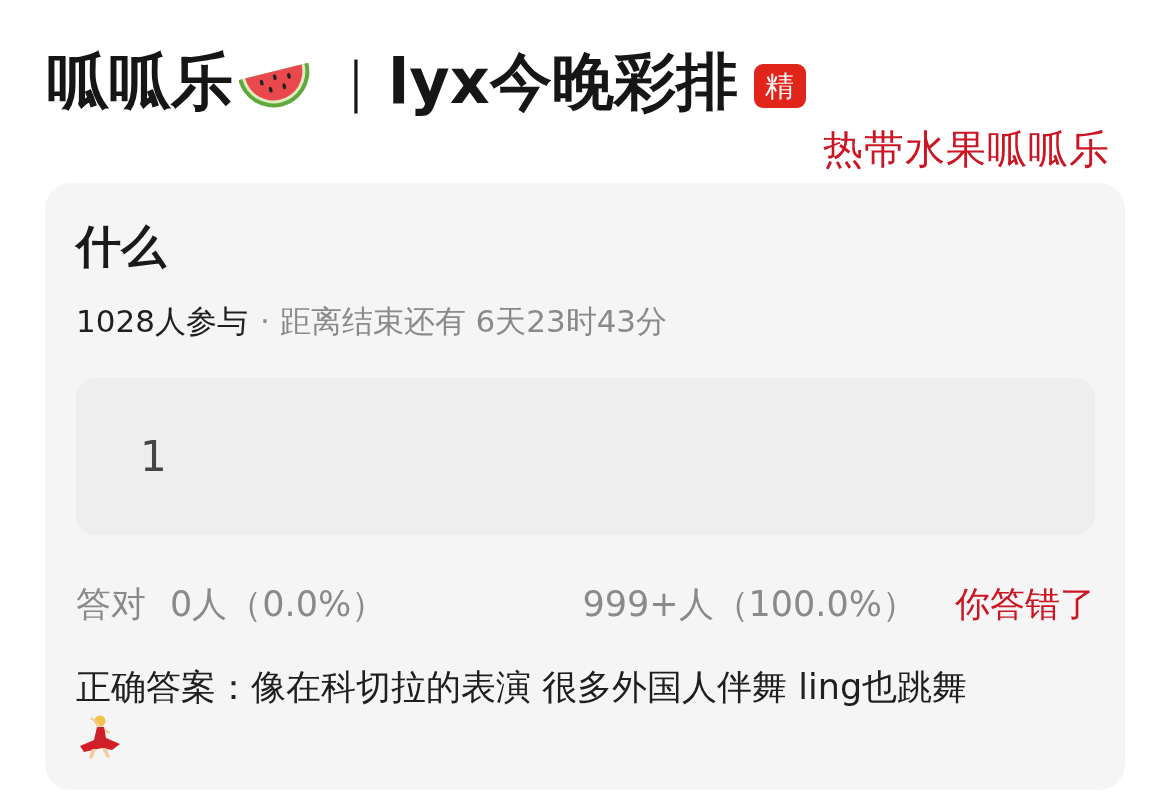 The image size is (1170, 806). I want to click on wrong-count: 999+人（100.0%）, so click(749, 605).